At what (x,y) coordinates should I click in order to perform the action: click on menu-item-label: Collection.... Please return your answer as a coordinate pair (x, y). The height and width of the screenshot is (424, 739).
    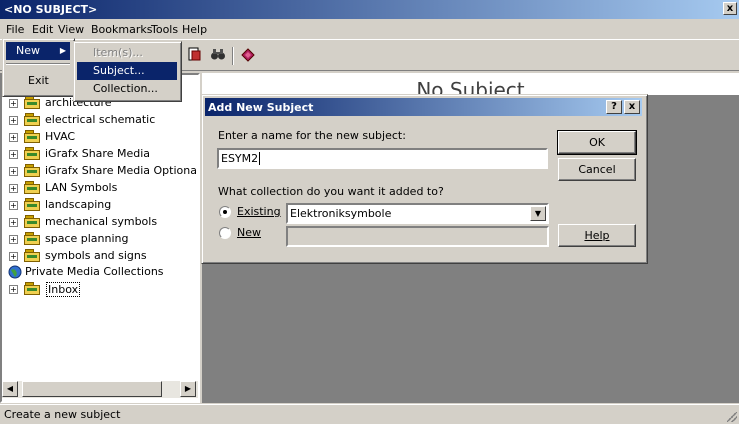
    Looking at the image, I should click on (125, 88).